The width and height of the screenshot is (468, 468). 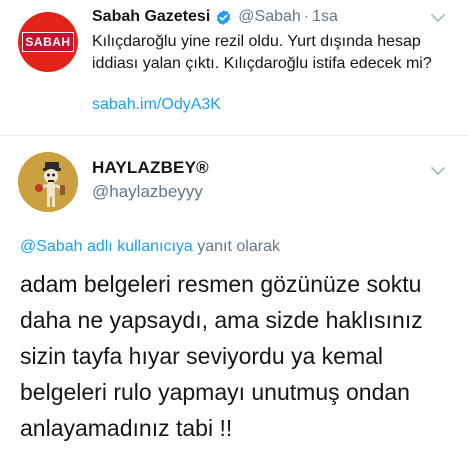 I want to click on sabah-avatar: SABAH, so click(x=48, y=42).